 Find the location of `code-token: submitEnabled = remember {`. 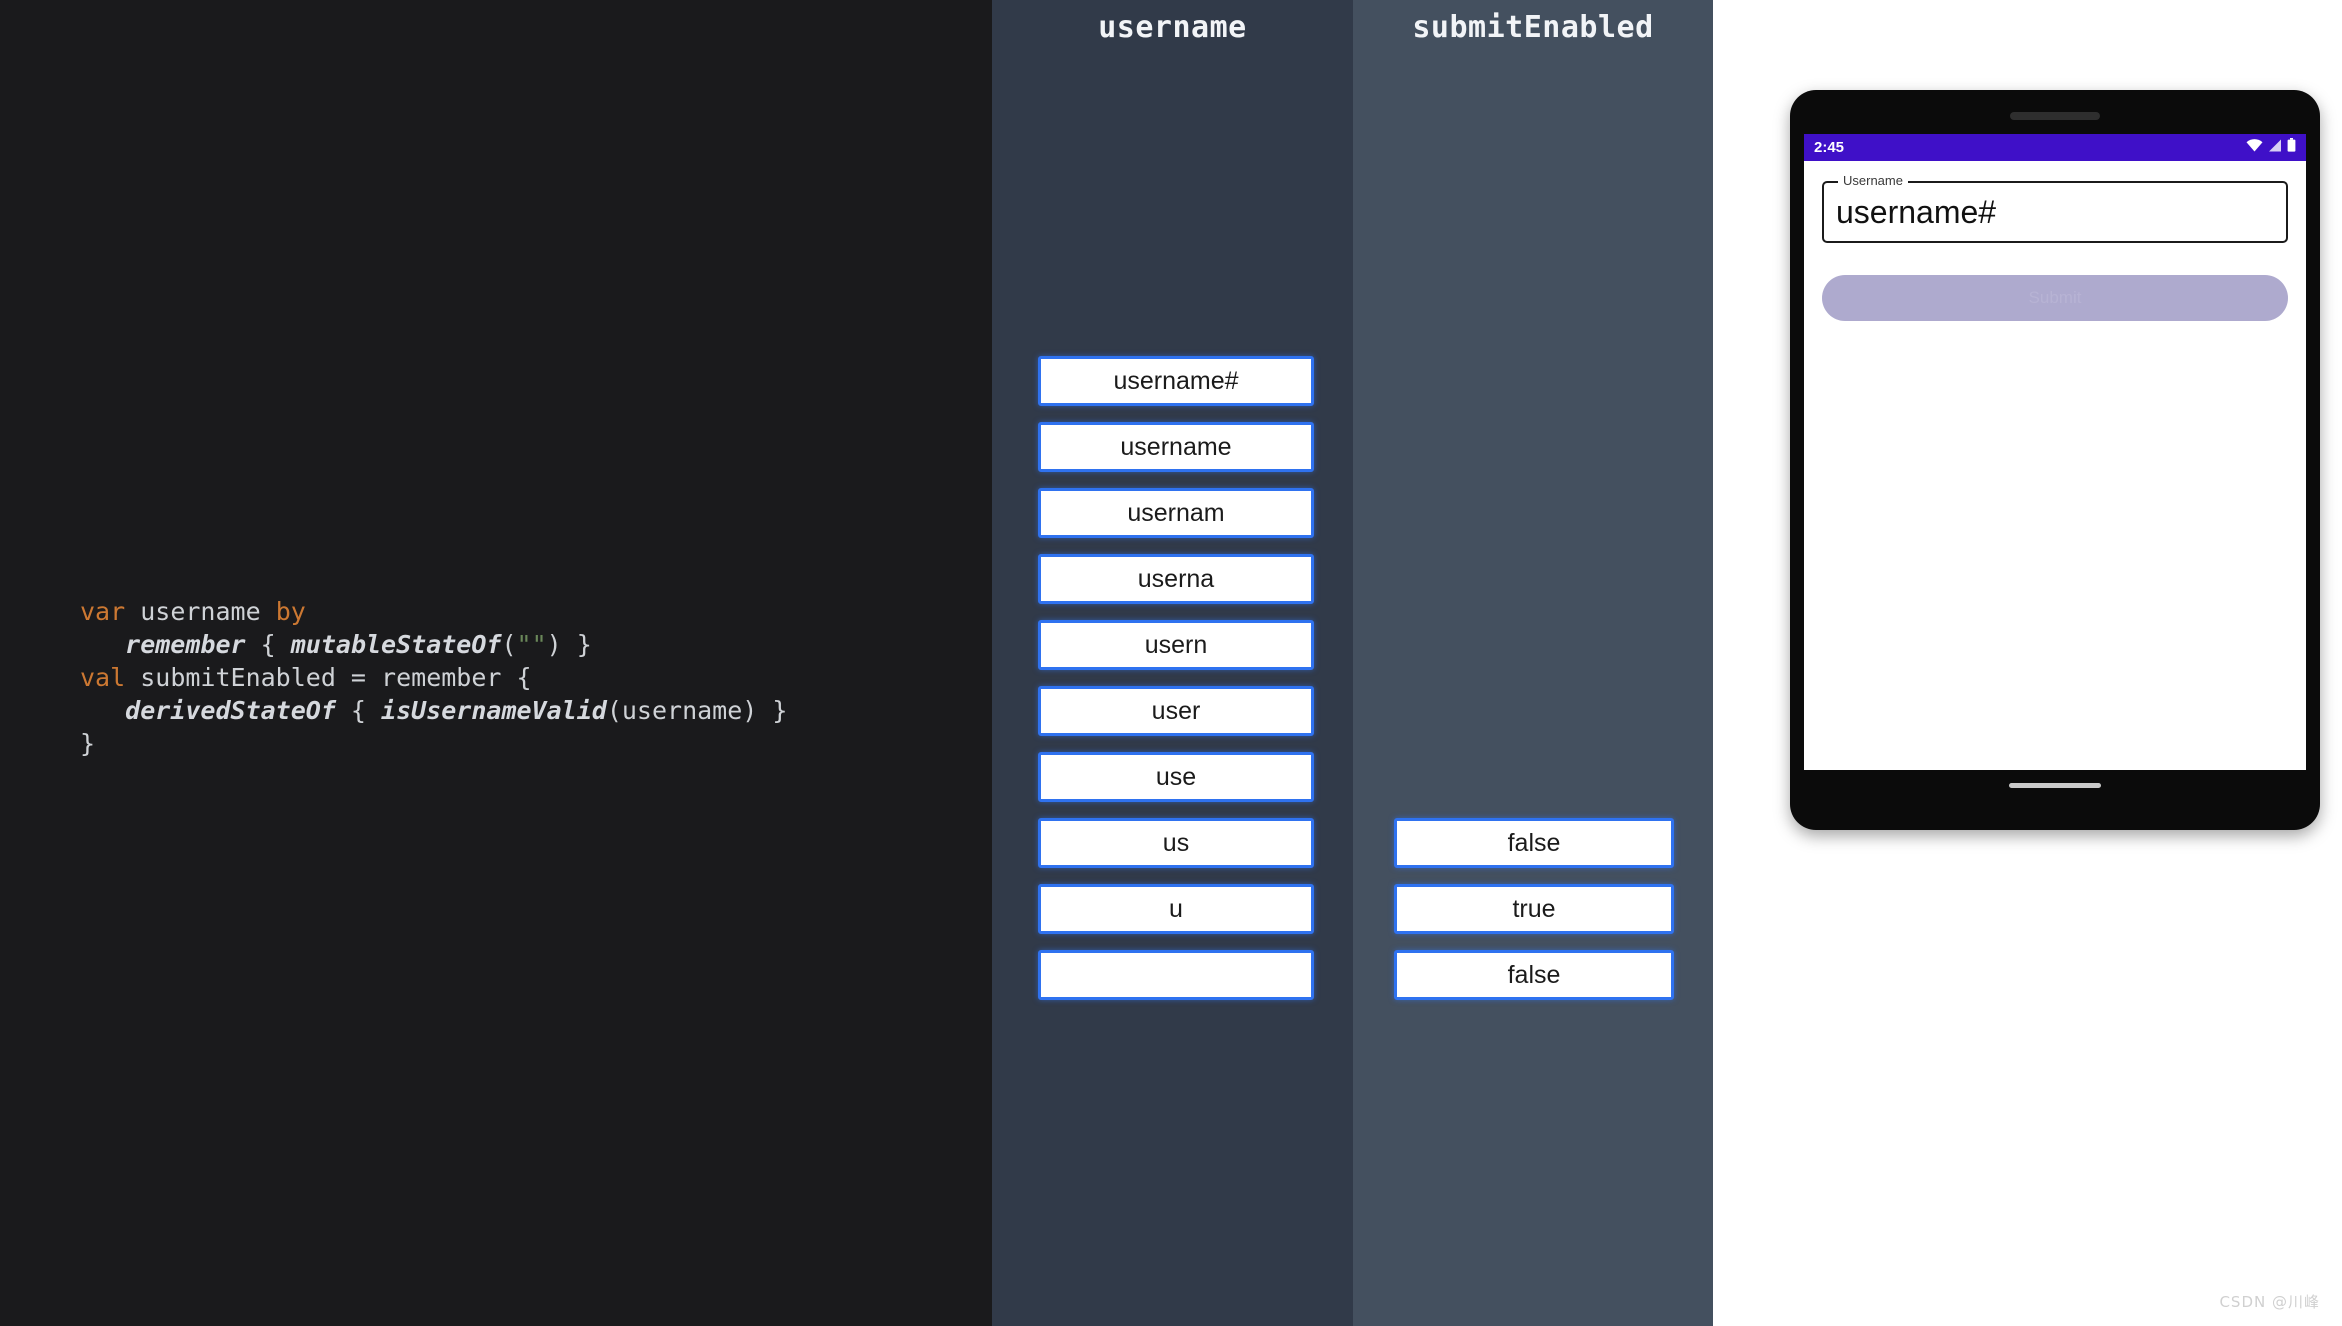

code-token: submitEnabled = remember { is located at coordinates (336, 677).